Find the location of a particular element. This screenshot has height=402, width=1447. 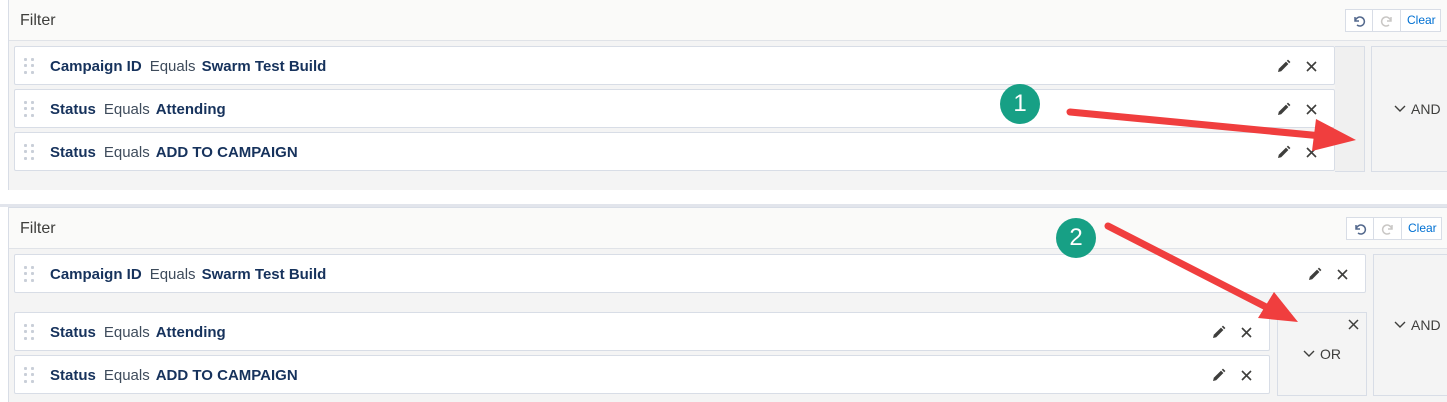

or-group-logic-toggle: OR is located at coordinates (1322, 354).